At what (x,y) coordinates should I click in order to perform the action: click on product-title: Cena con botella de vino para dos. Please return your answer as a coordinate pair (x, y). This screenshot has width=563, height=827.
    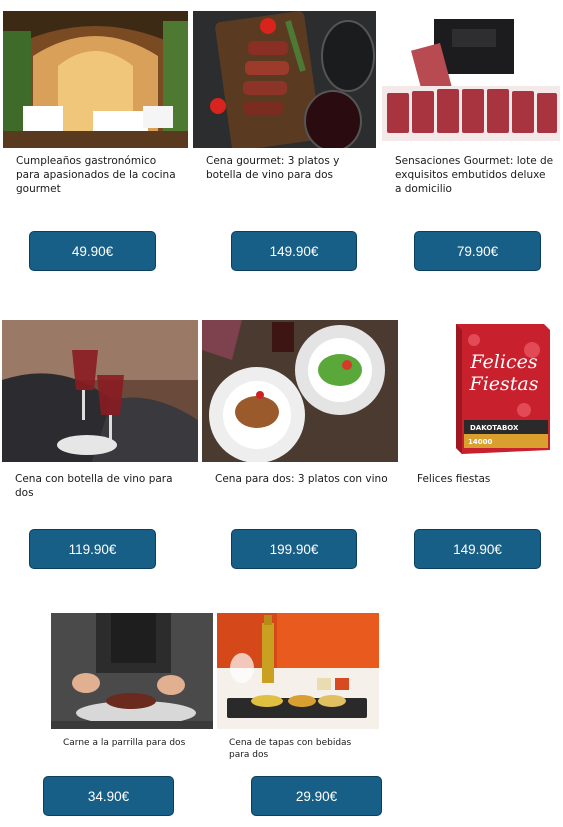
    Looking at the image, I should click on (103, 486).